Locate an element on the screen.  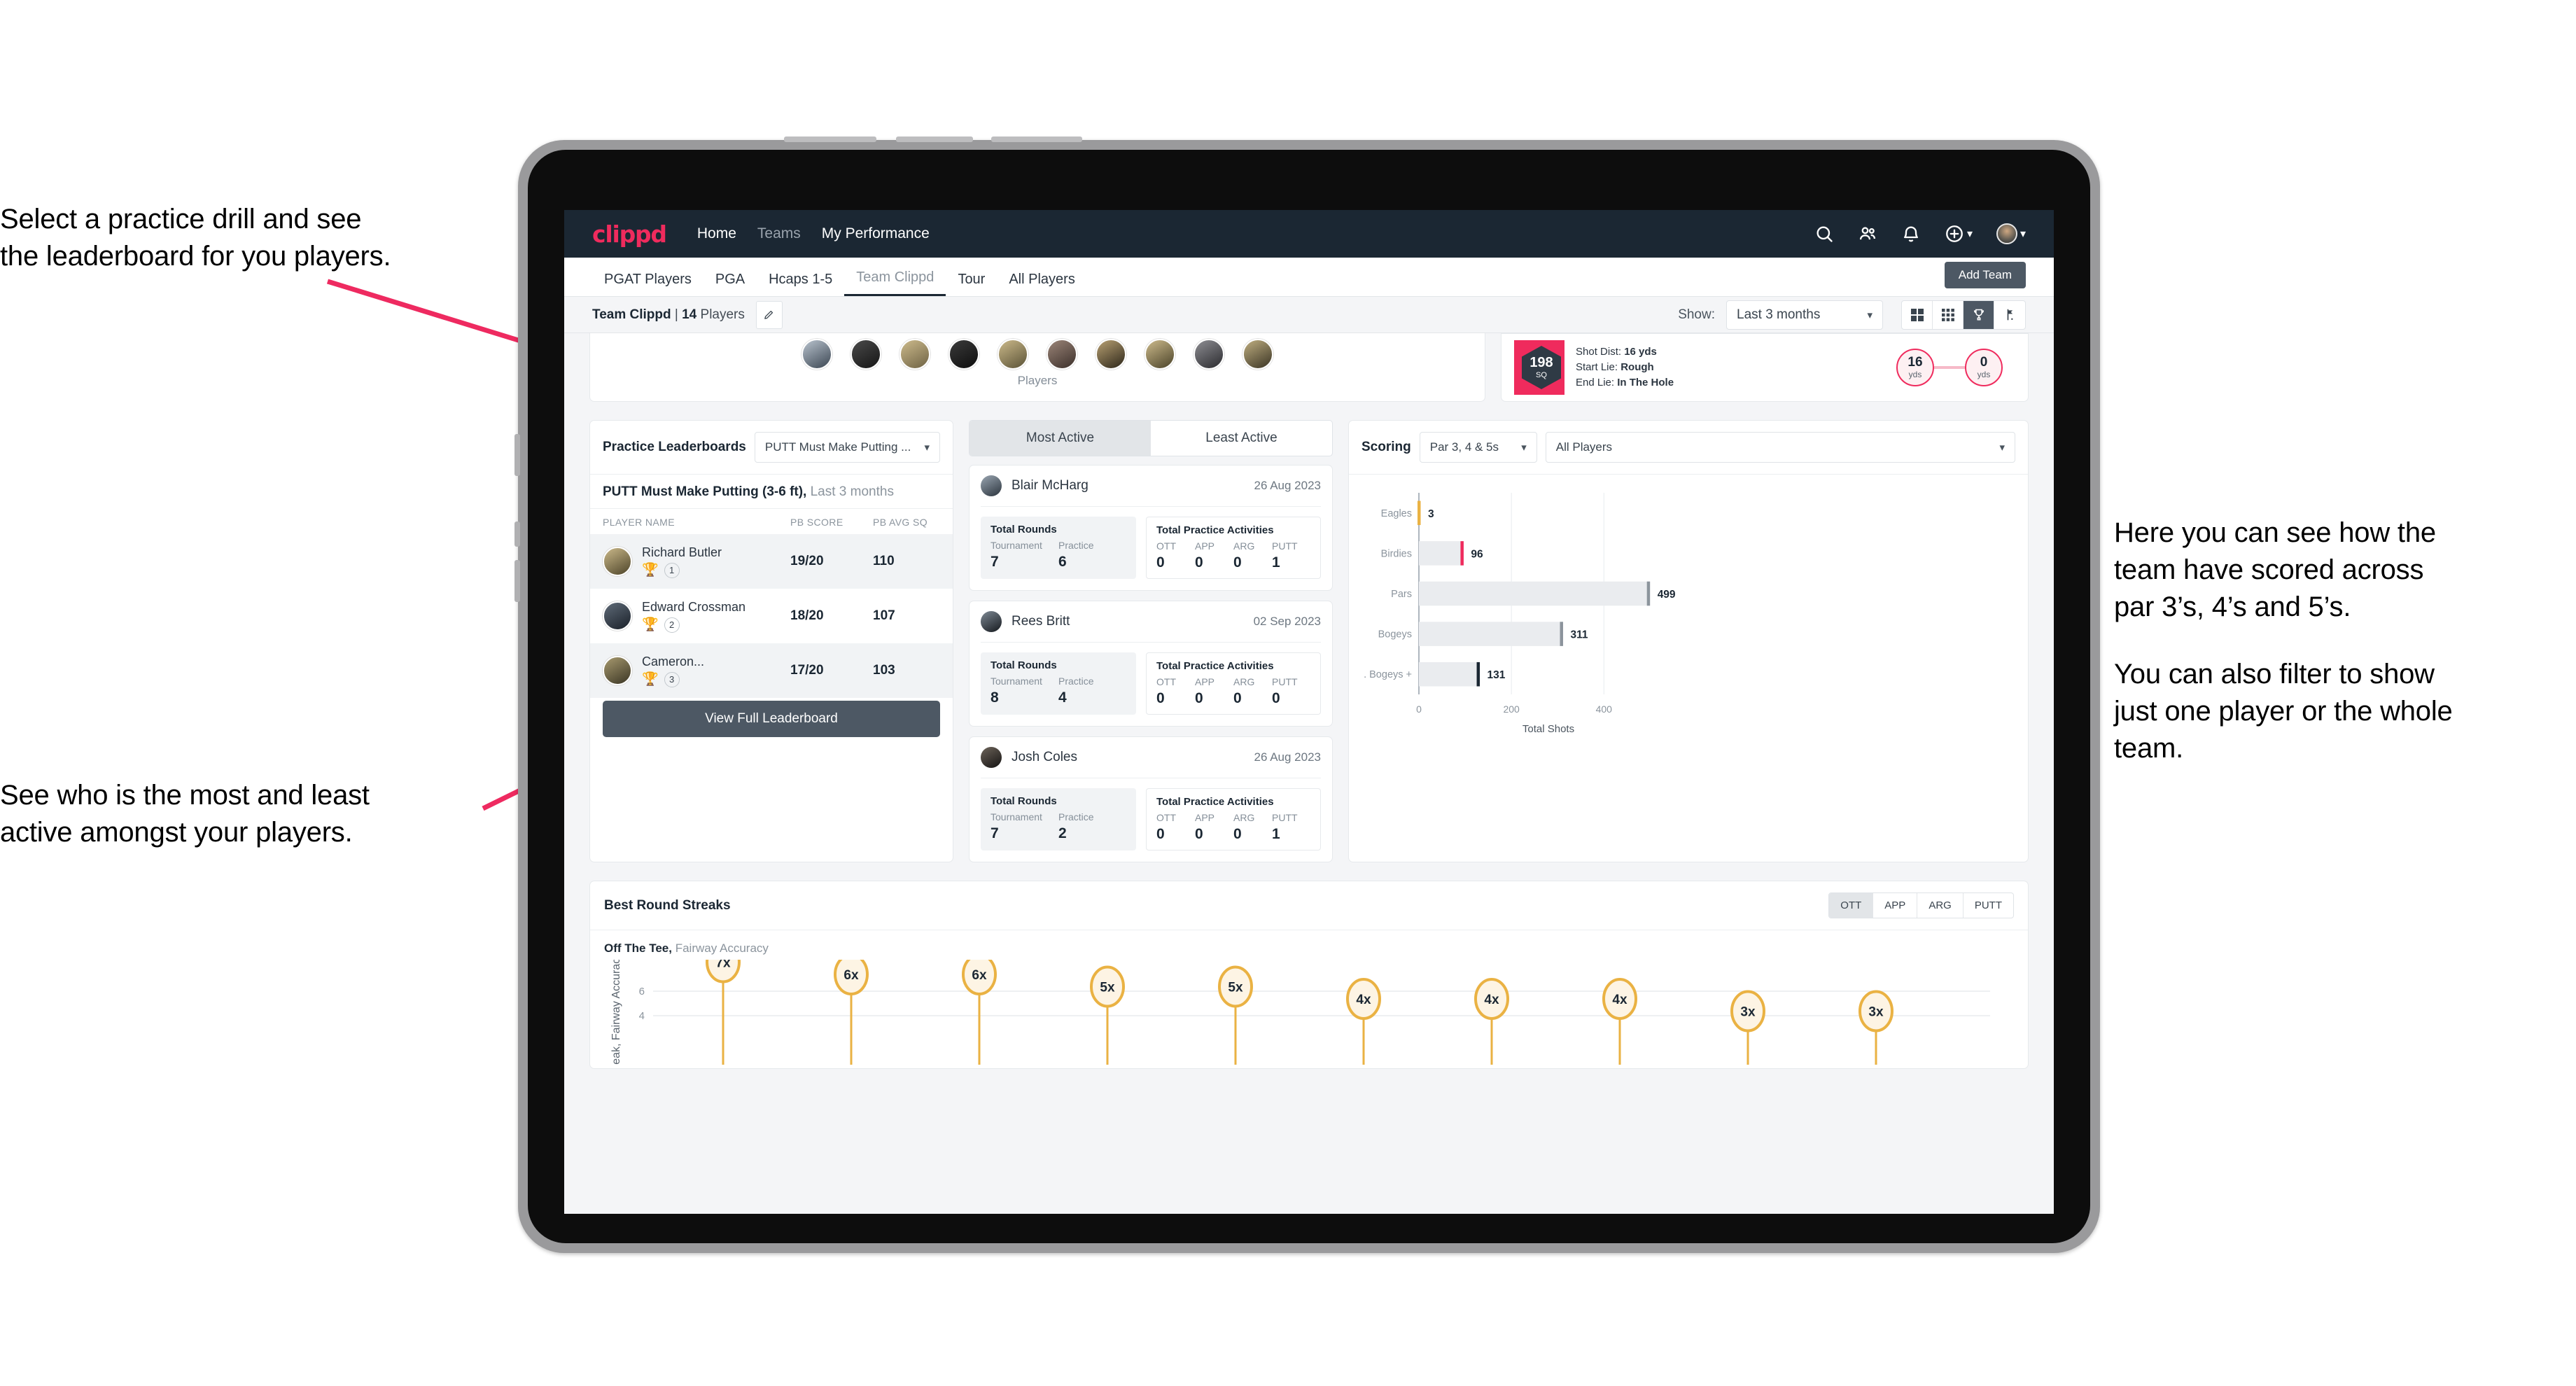
ott-value: 0 is located at coordinates (1160, 698).